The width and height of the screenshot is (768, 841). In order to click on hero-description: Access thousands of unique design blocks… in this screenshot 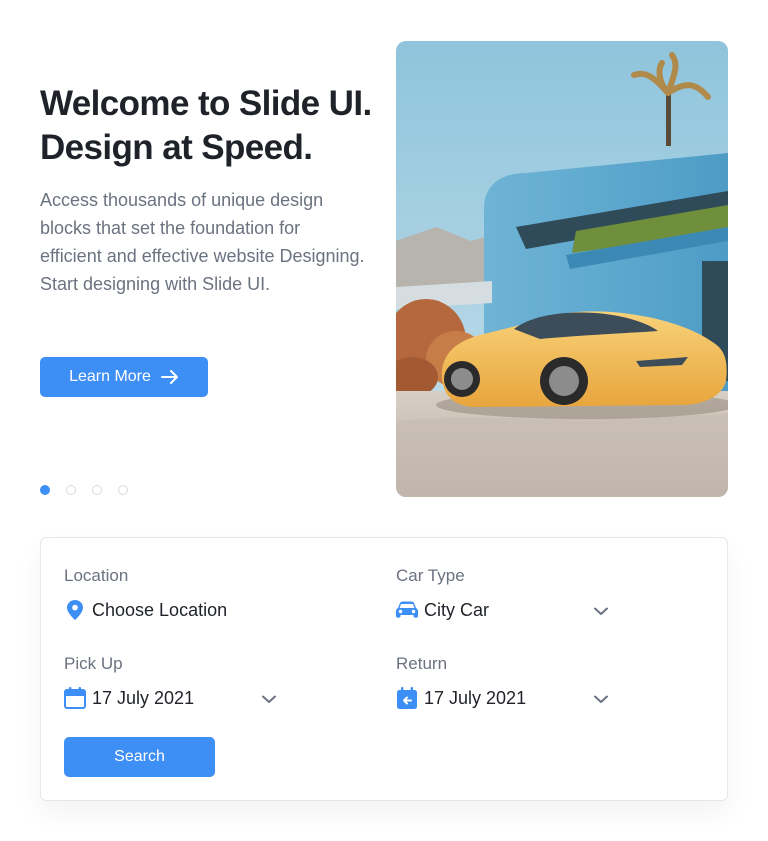, I will do `click(202, 242)`.